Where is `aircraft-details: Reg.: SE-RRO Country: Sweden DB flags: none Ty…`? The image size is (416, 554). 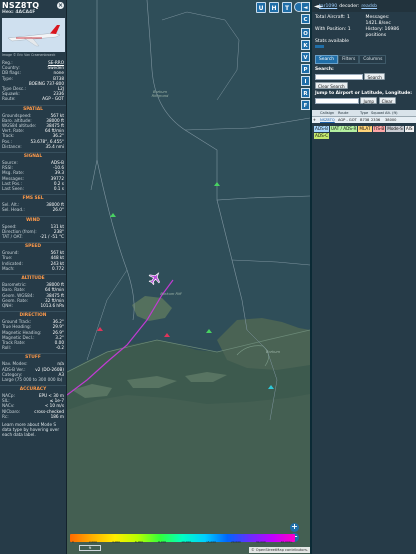
aircraft-details: Reg.: SE-RRO Country: Sweden DB flags: none Ty… is located at coordinates (33, 81).